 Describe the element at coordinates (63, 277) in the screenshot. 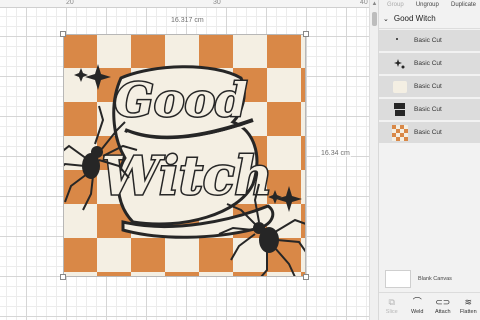

I see `resize-handle-bottom-left` at that location.